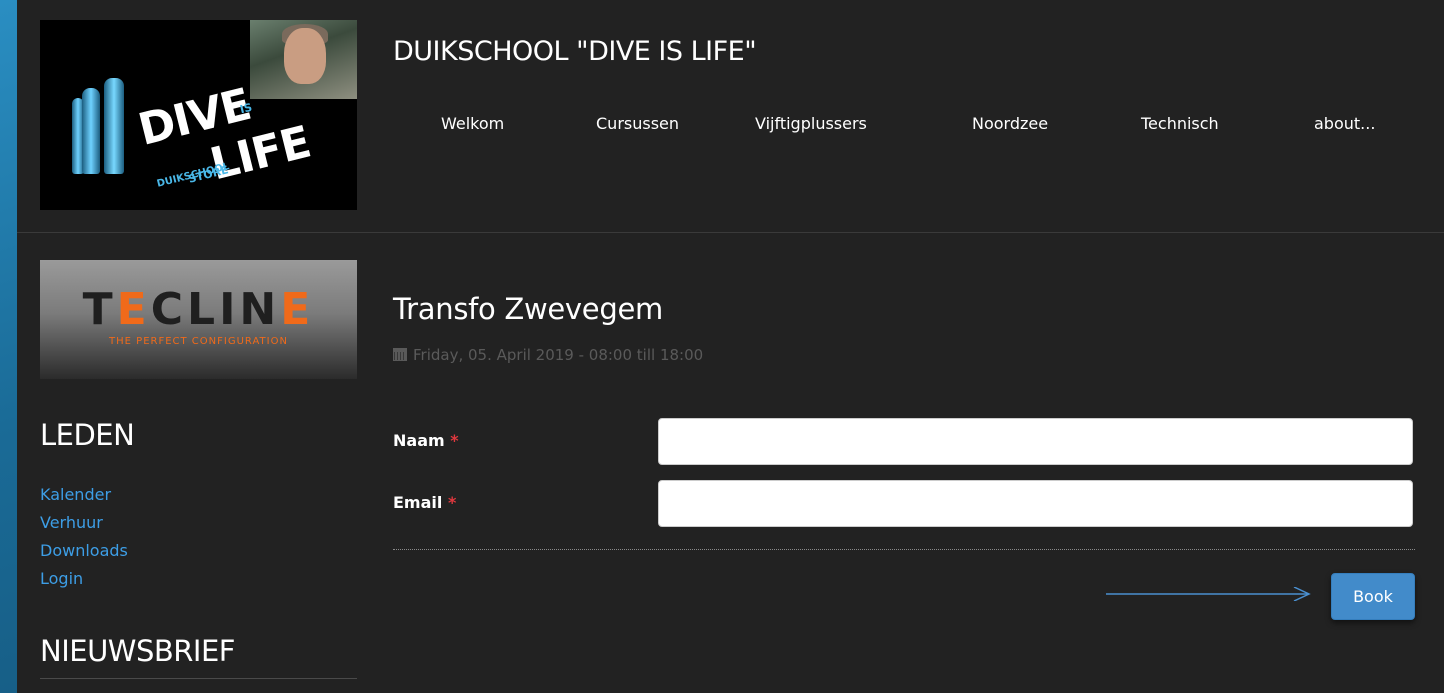  What do you see at coordinates (137, 651) in the screenshot?
I see `nieuwsbrief-heading: NIEUWSBRIEF` at bounding box center [137, 651].